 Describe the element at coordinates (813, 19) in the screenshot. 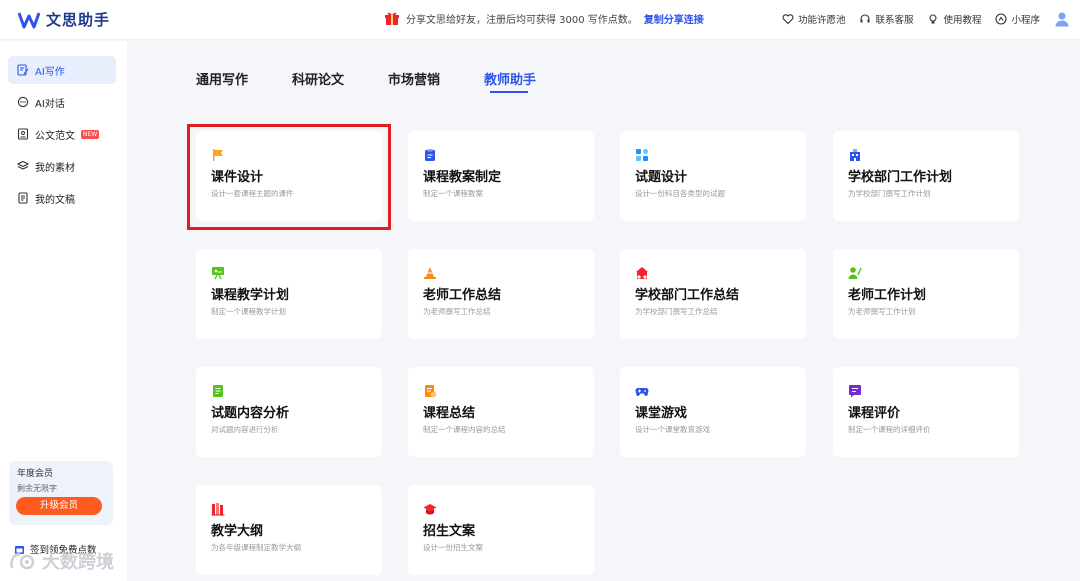

I see `wish-pool-link: 功能许愿池` at that location.